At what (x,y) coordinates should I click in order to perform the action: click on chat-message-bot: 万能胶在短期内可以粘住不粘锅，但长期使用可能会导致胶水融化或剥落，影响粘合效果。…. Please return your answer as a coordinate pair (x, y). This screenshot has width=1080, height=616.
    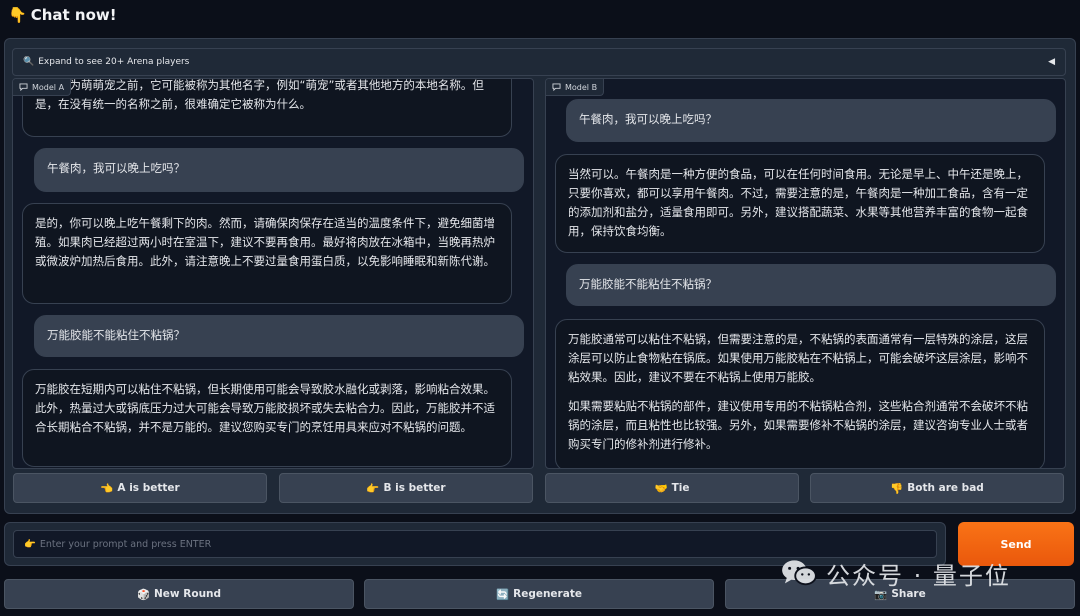
    Looking at the image, I should click on (267, 418).